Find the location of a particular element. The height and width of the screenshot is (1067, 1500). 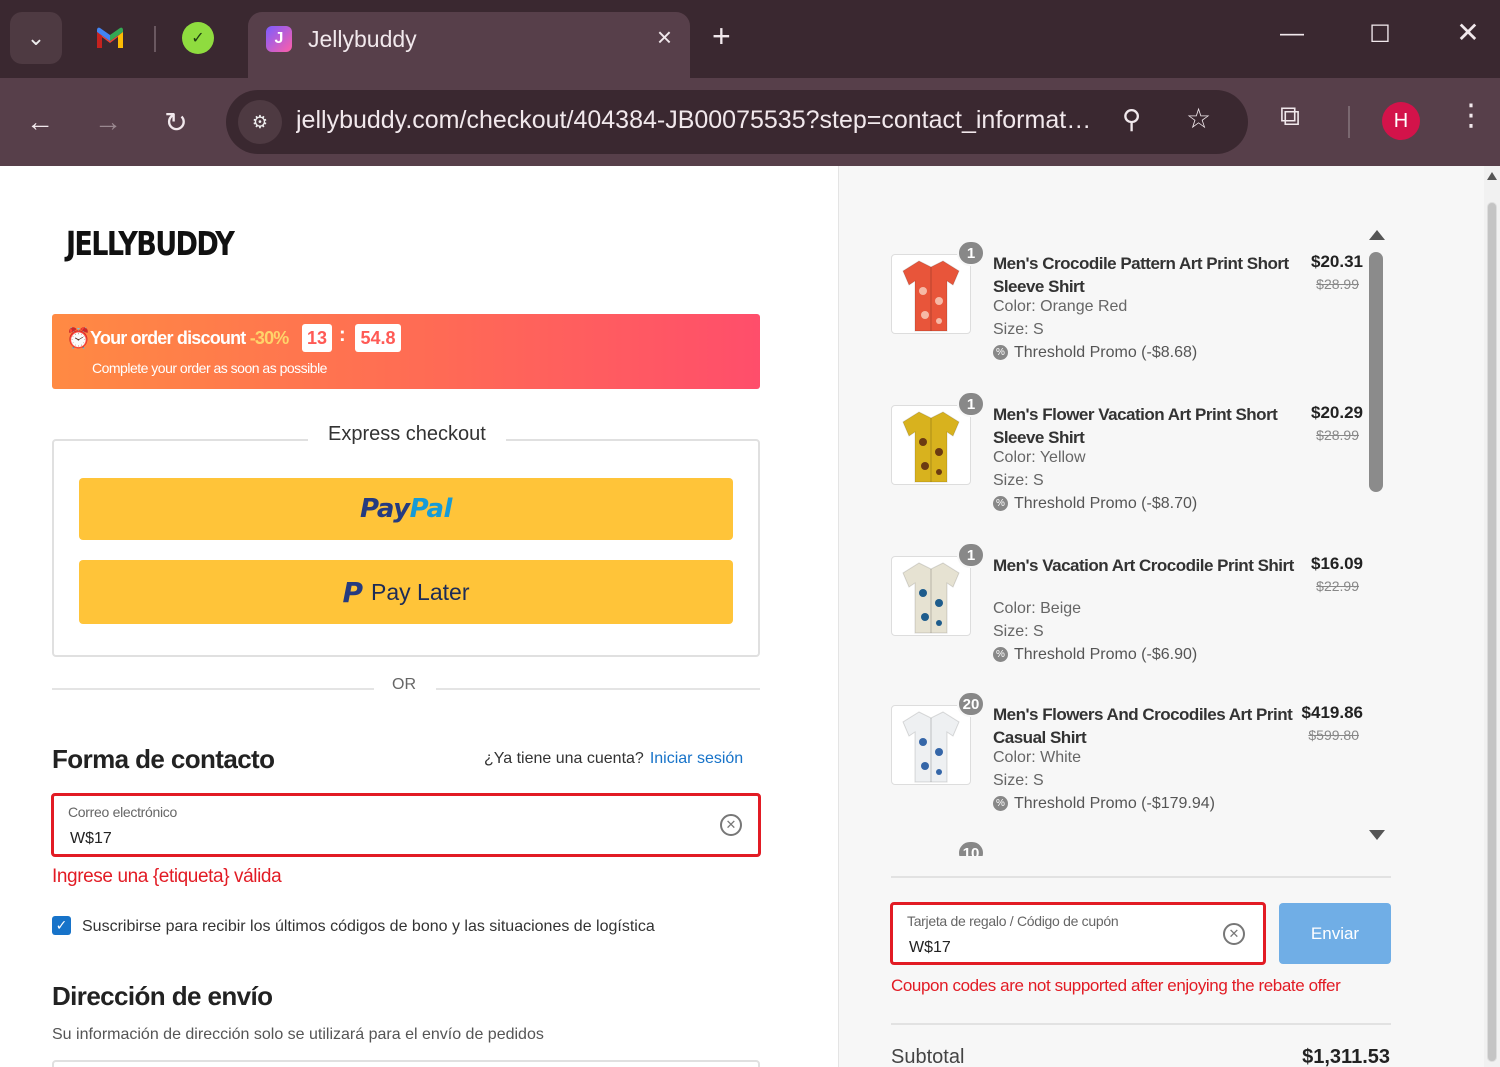

promo-line: % Threshold Promo (-$6.90) is located at coordinates (1095, 655).